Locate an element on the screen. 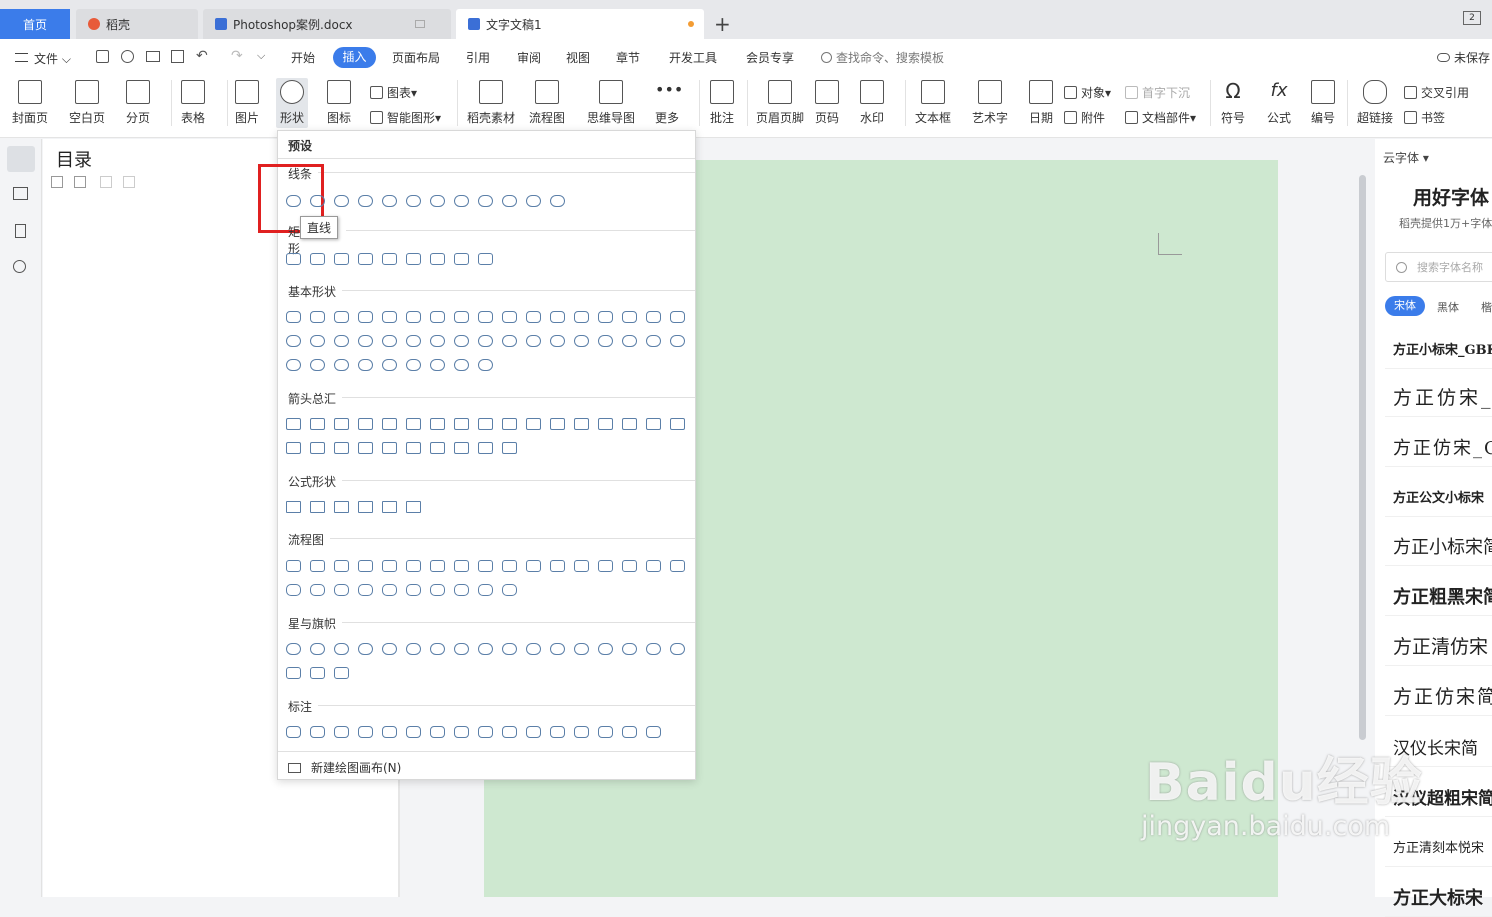 The height and width of the screenshot is (917, 1492). formula-button: fx 公式 is located at coordinates (1279, 103).